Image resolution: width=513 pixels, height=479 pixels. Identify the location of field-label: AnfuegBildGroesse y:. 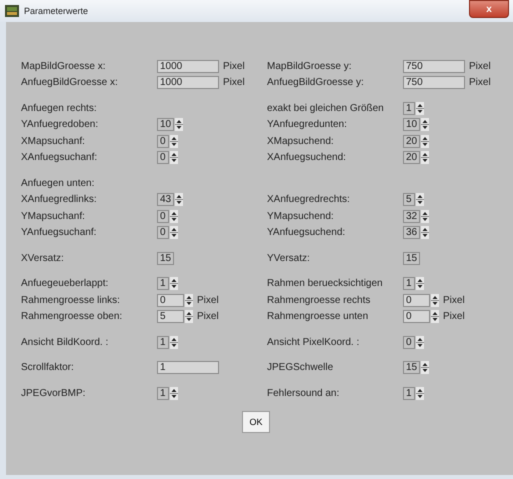
(316, 82).